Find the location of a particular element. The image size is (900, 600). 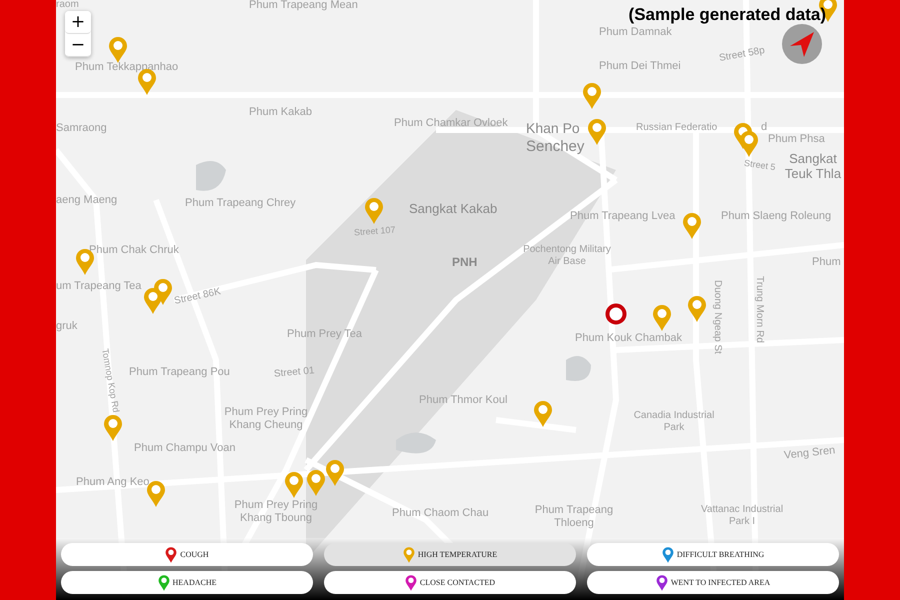

place-label: Phum Phsa is located at coordinates (796, 139).